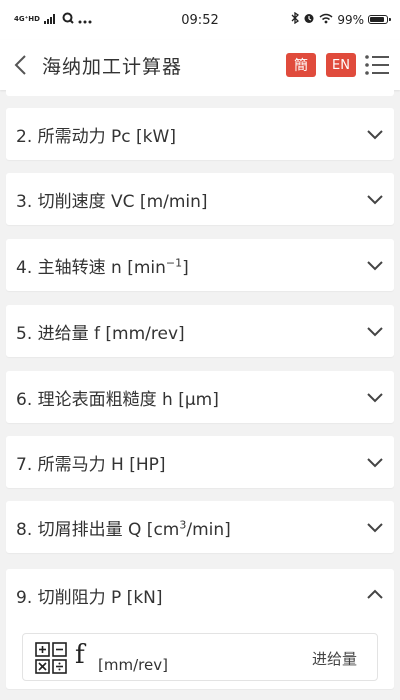 This screenshot has width=400, height=700. I want to click on bottom-edge, so click(200, 695).